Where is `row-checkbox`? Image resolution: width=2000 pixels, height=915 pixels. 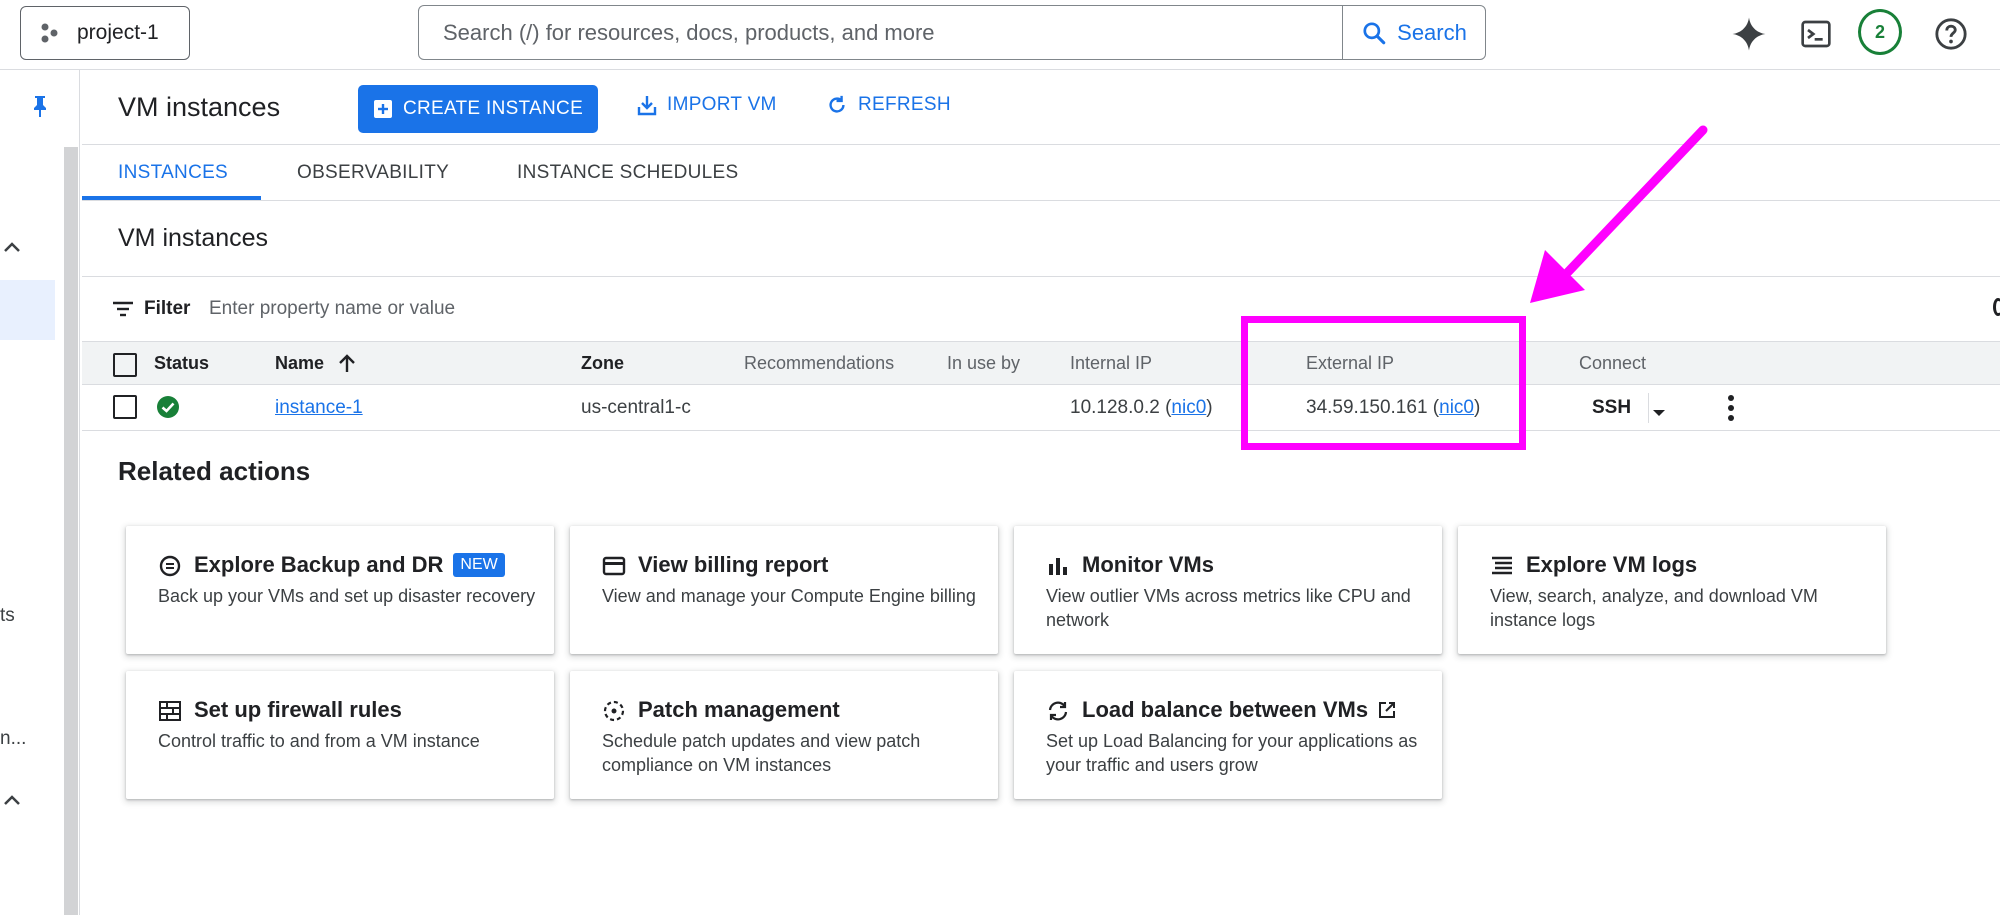 row-checkbox is located at coordinates (125, 407).